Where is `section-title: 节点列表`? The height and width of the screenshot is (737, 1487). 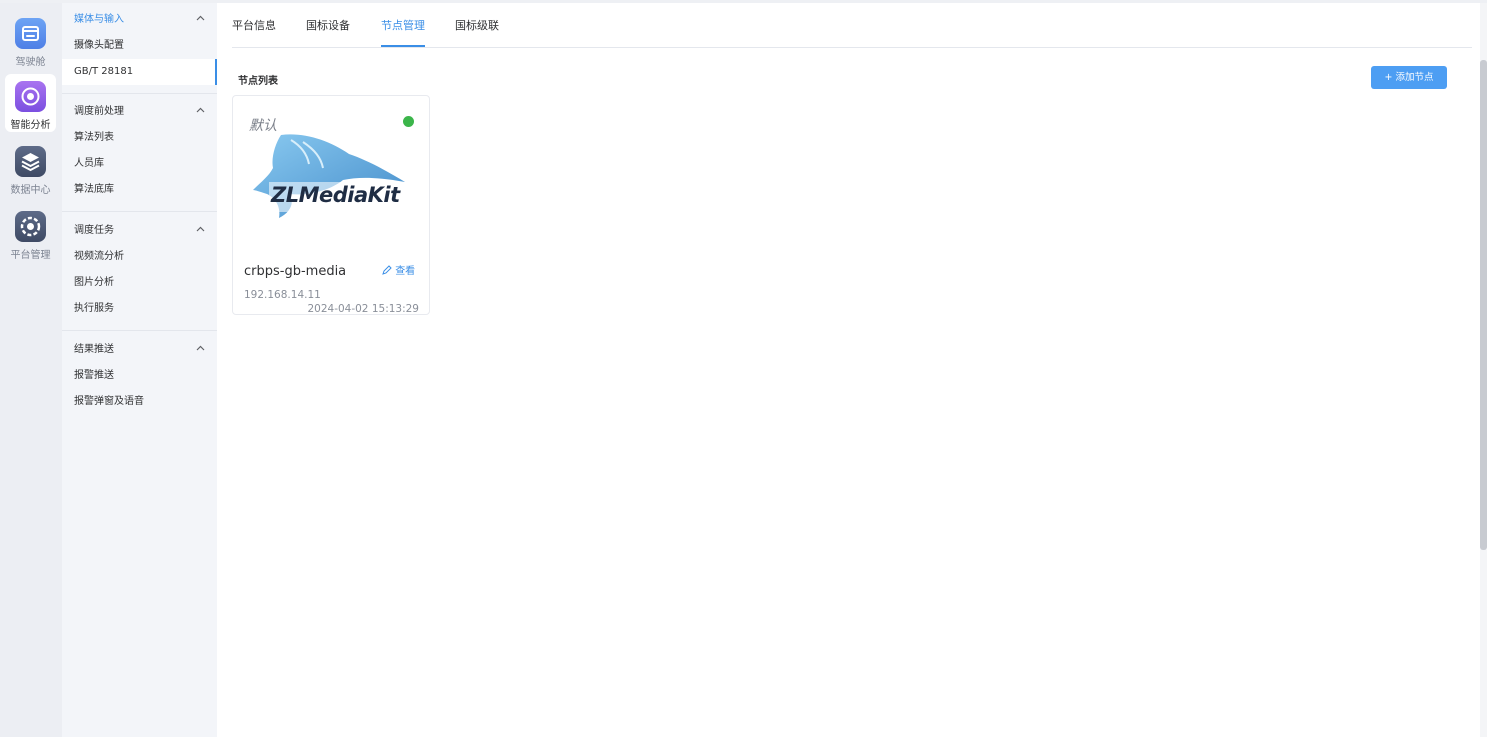
section-title: 节点列表 is located at coordinates (258, 81).